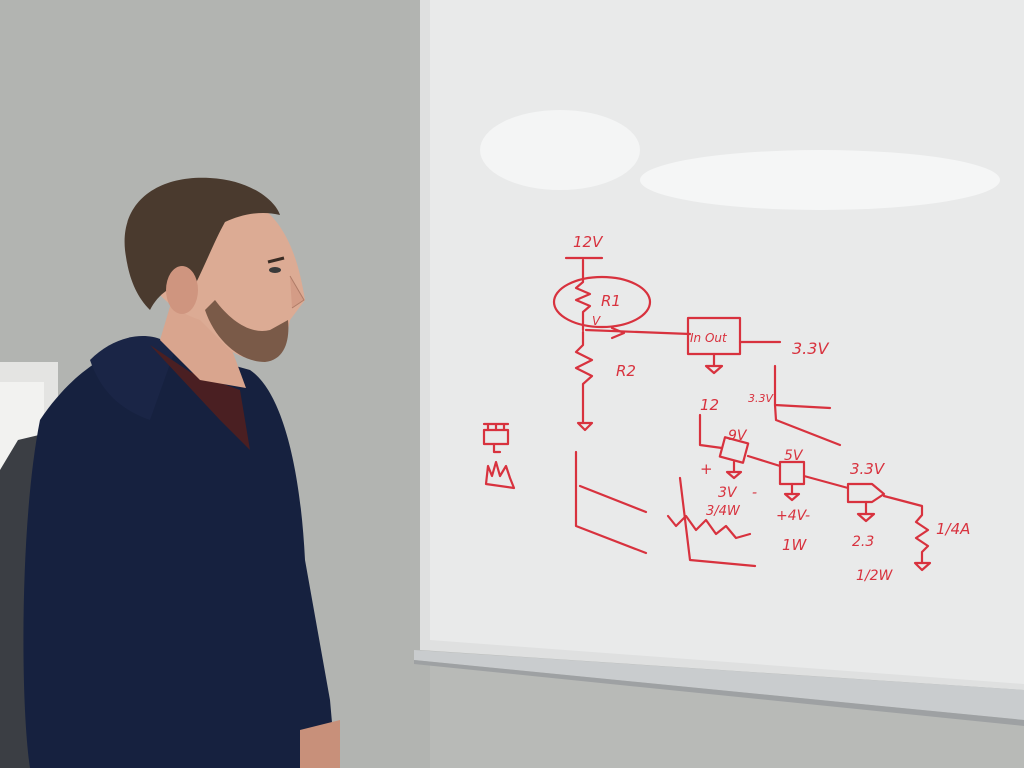 The height and width of the screenshot is (768, 1024). I want to click on label-minus: -, so click(754, 493).